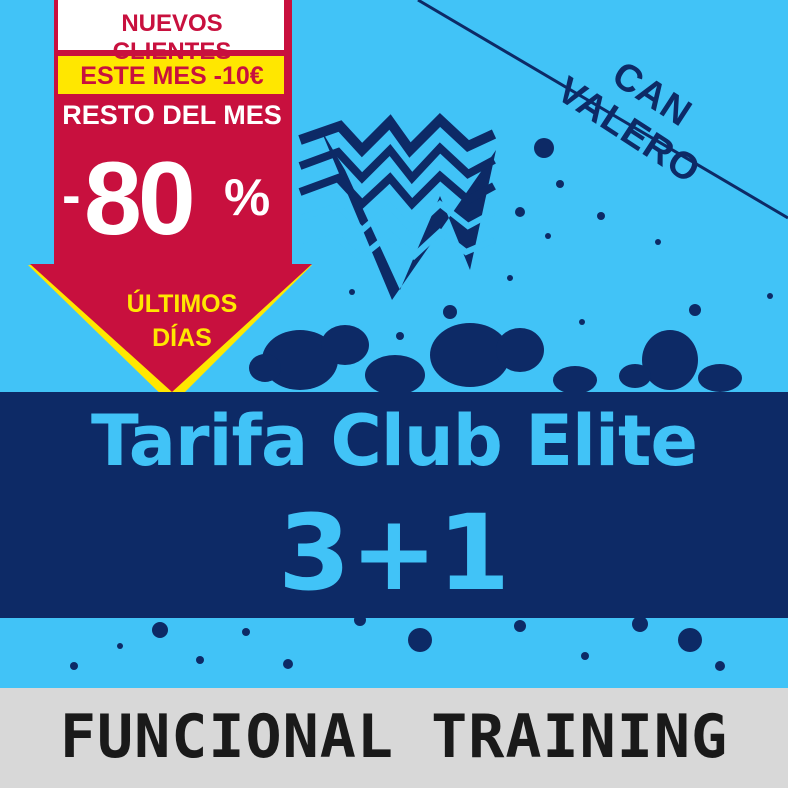 The height and width of the screenshot is (788, 788). I want to click on promo-line-last: ÚLTIMOS, so click(182, 304).